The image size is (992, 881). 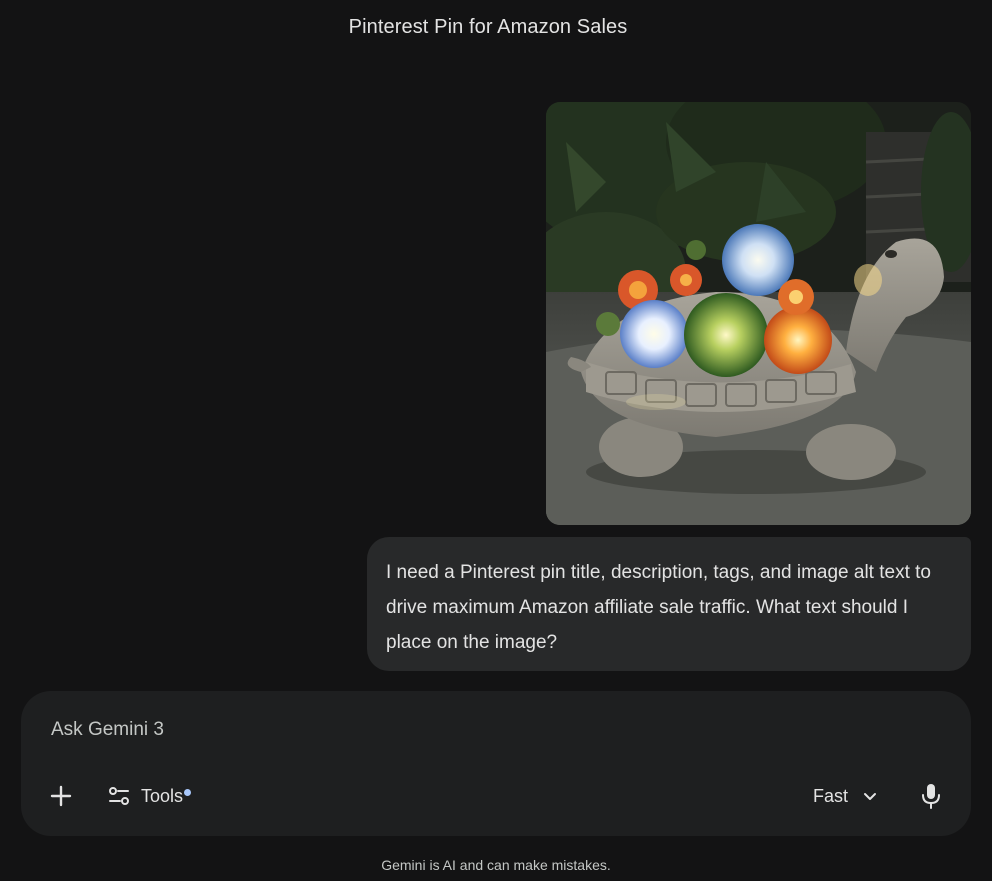 I want to click on tools-button: Tools, so click(x=149, y=796).